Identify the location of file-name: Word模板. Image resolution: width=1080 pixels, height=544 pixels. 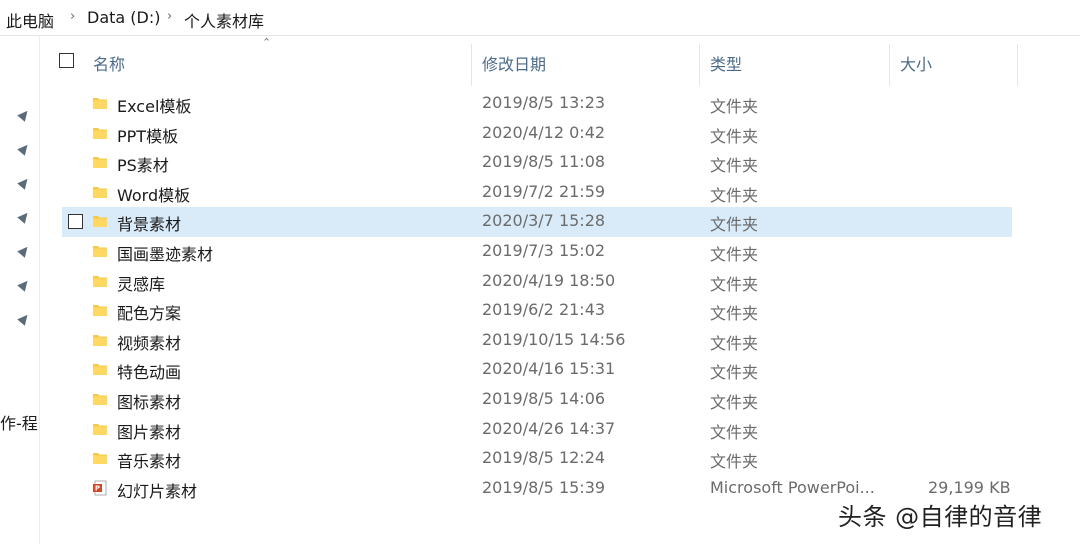
(154, 195).